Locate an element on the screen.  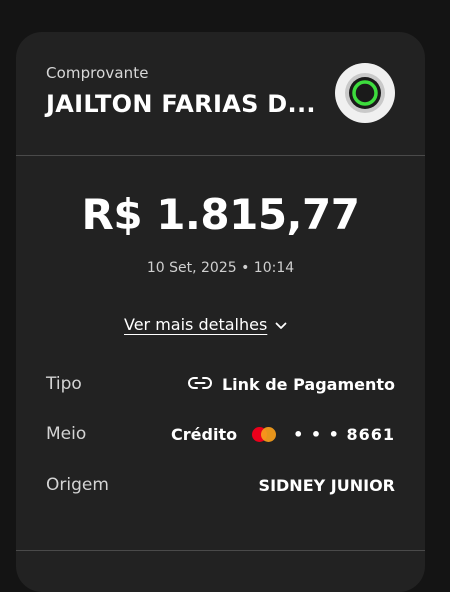
receipt-label: Comprovante is located at coordinates (97, 73).